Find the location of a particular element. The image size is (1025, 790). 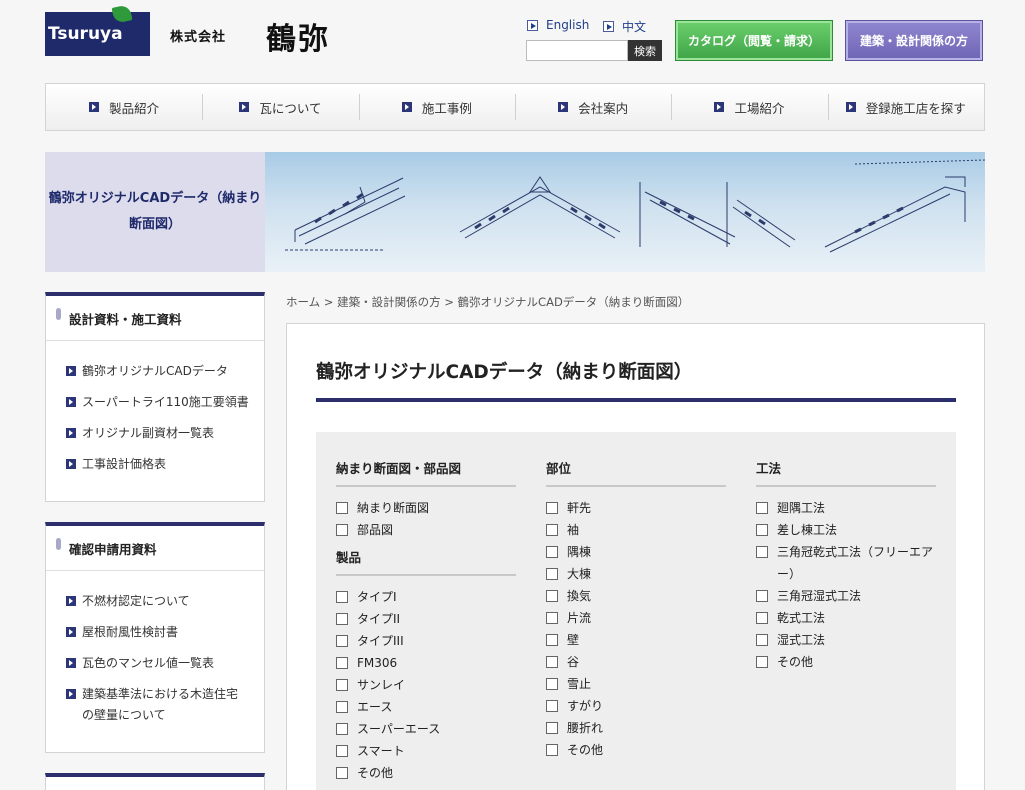

sidebar-item-materials-list: オリジナル副資材一覧表 is located at coordinates (165, 433).